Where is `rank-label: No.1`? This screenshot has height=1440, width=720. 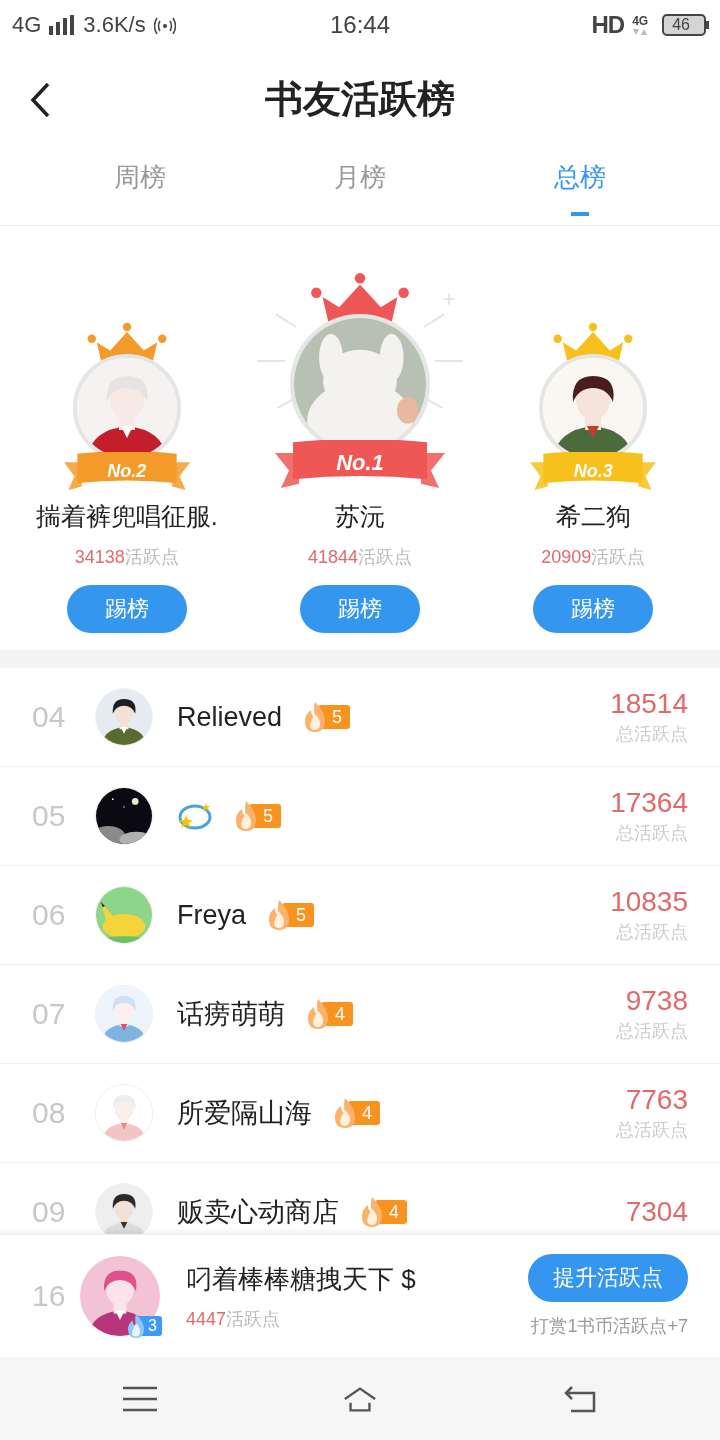 rank-label: No.1 is located at coordinates (360, 462).